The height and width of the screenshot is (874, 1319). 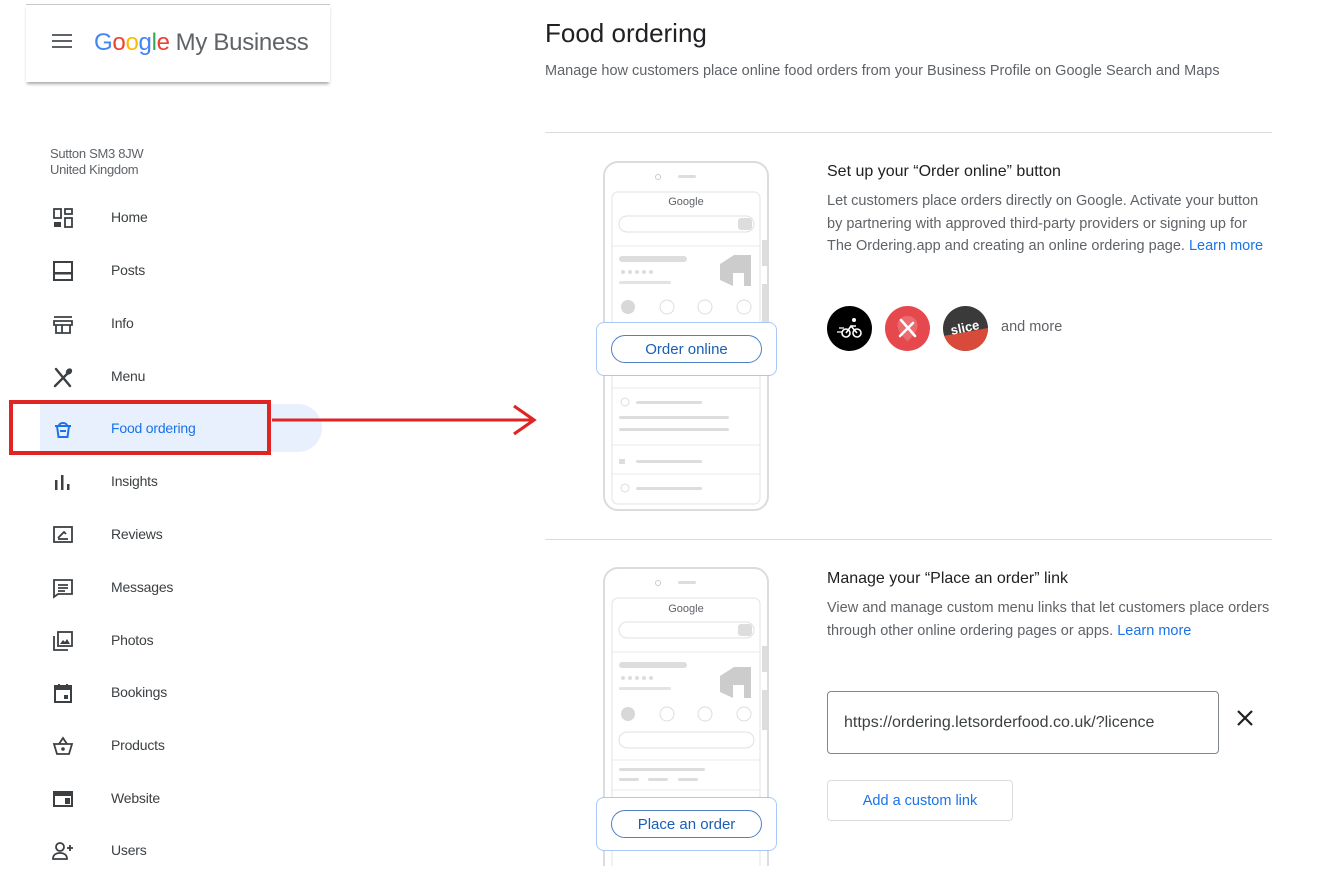 What do you see at coordinates (181, 640) in the screenshot?
I see `sidebar-item-photos: Photos` at bounding box center [181, 640].